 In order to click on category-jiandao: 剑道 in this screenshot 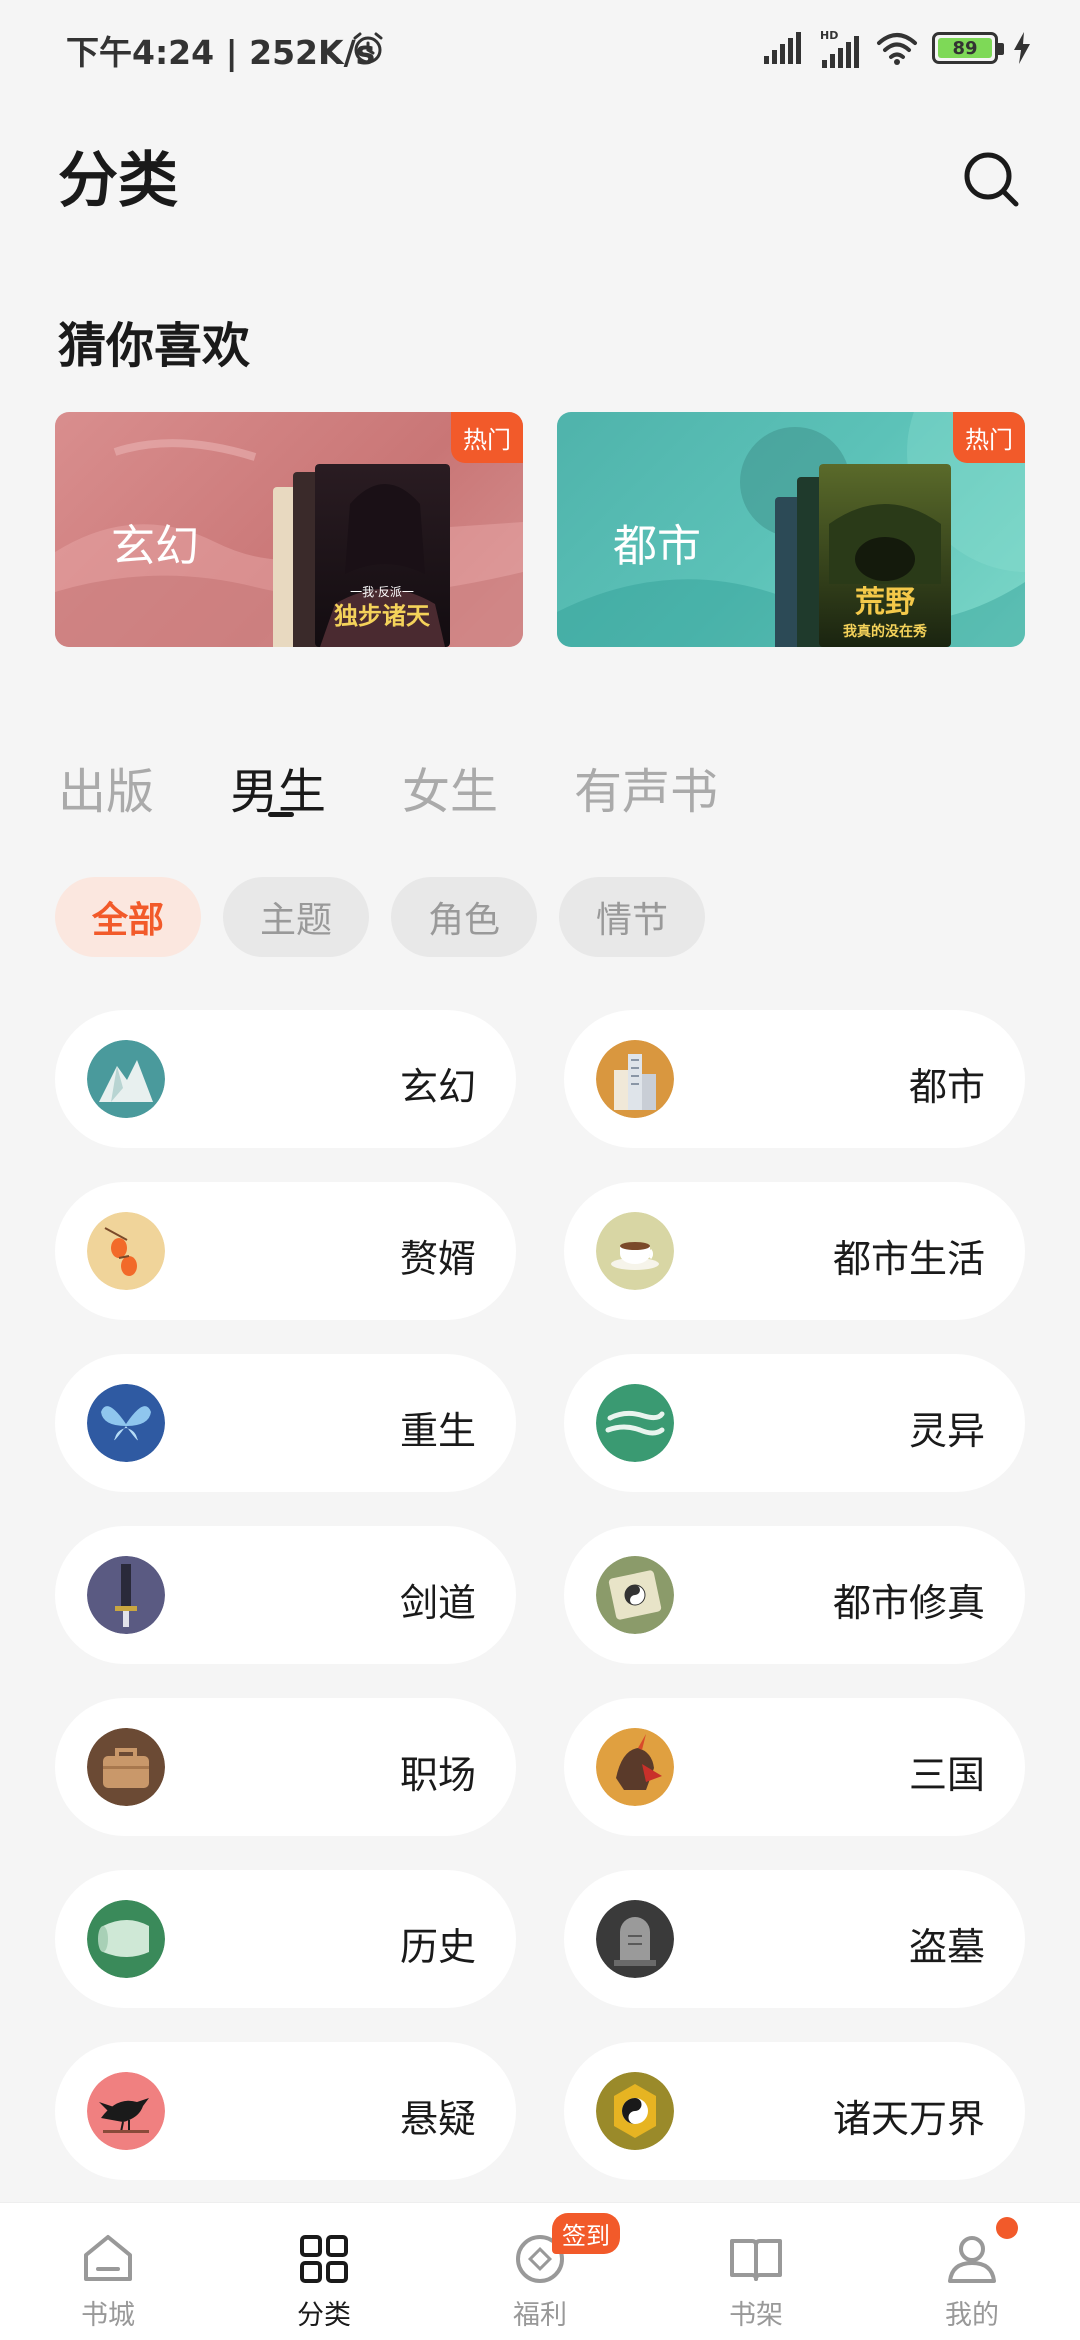, I will do `click(285, 1595)`.